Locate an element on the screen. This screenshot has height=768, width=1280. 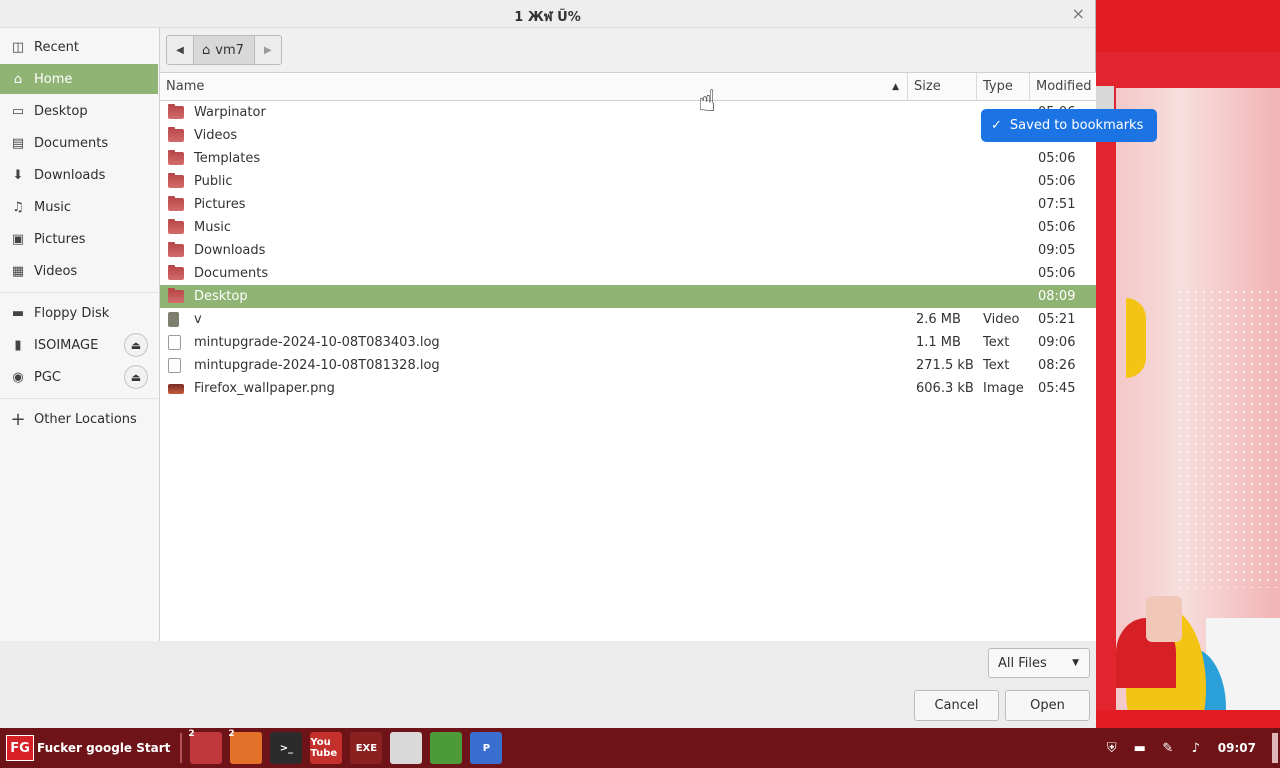
sidebar-item-documents: ▤ Documents is located at coordinates (79, 143).